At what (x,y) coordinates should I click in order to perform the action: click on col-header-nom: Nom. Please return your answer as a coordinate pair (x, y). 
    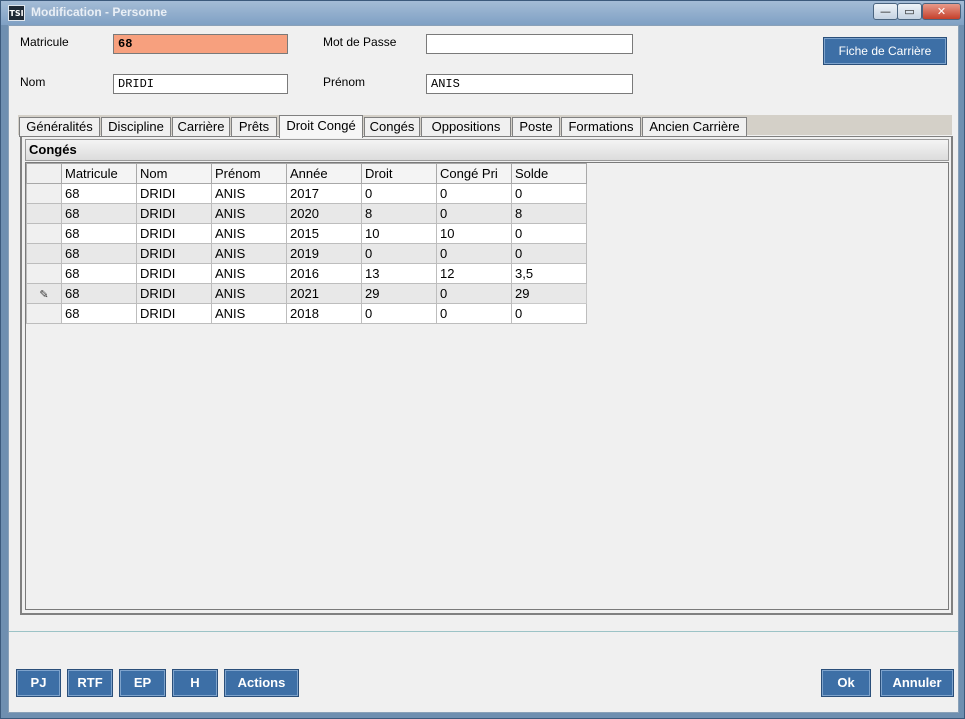
    Looking at the image, I should click on (174, 173).